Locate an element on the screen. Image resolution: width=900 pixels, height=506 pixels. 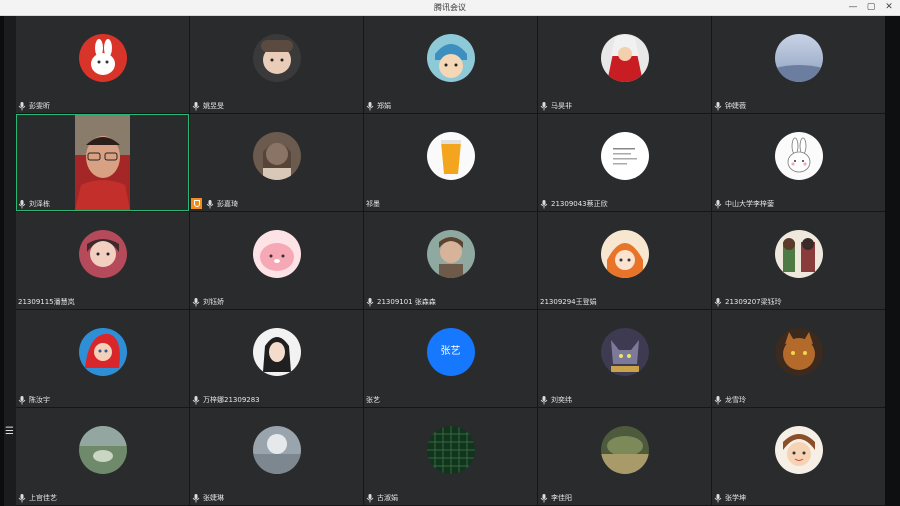
participant-video is located at coordinates (102, 162).